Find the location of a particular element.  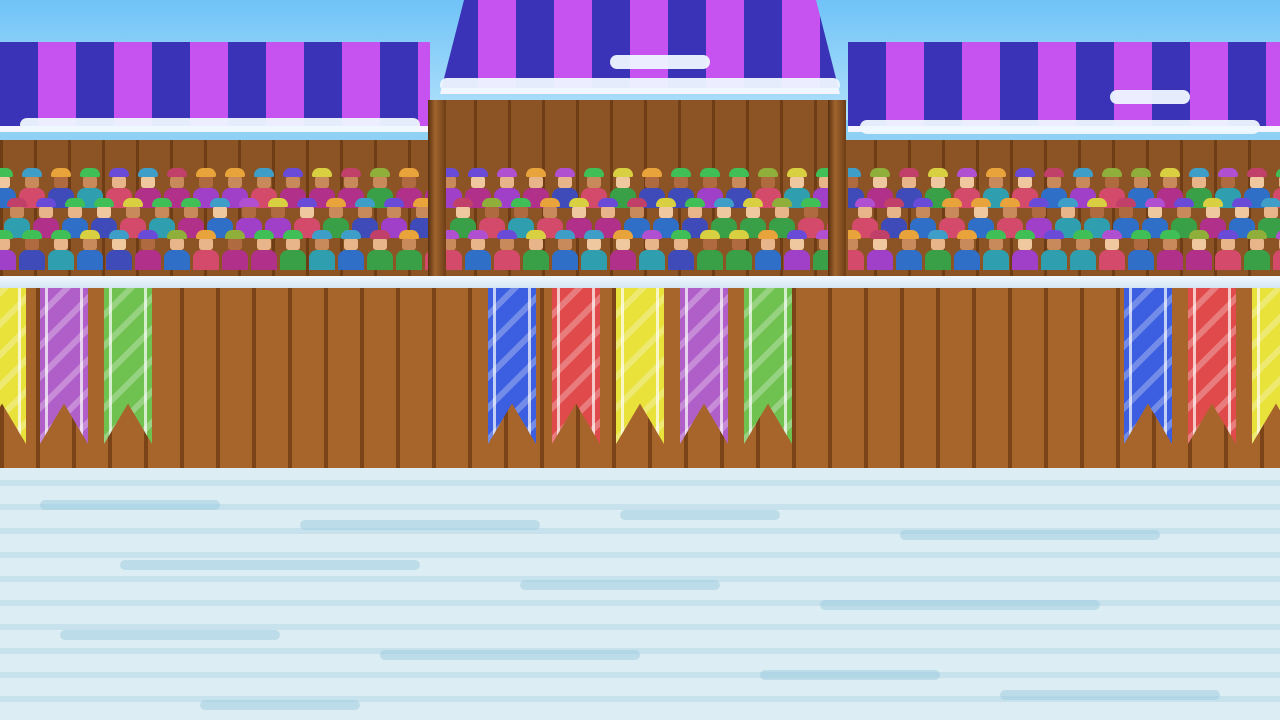

crowd-center is located at coordinates (637, 218).